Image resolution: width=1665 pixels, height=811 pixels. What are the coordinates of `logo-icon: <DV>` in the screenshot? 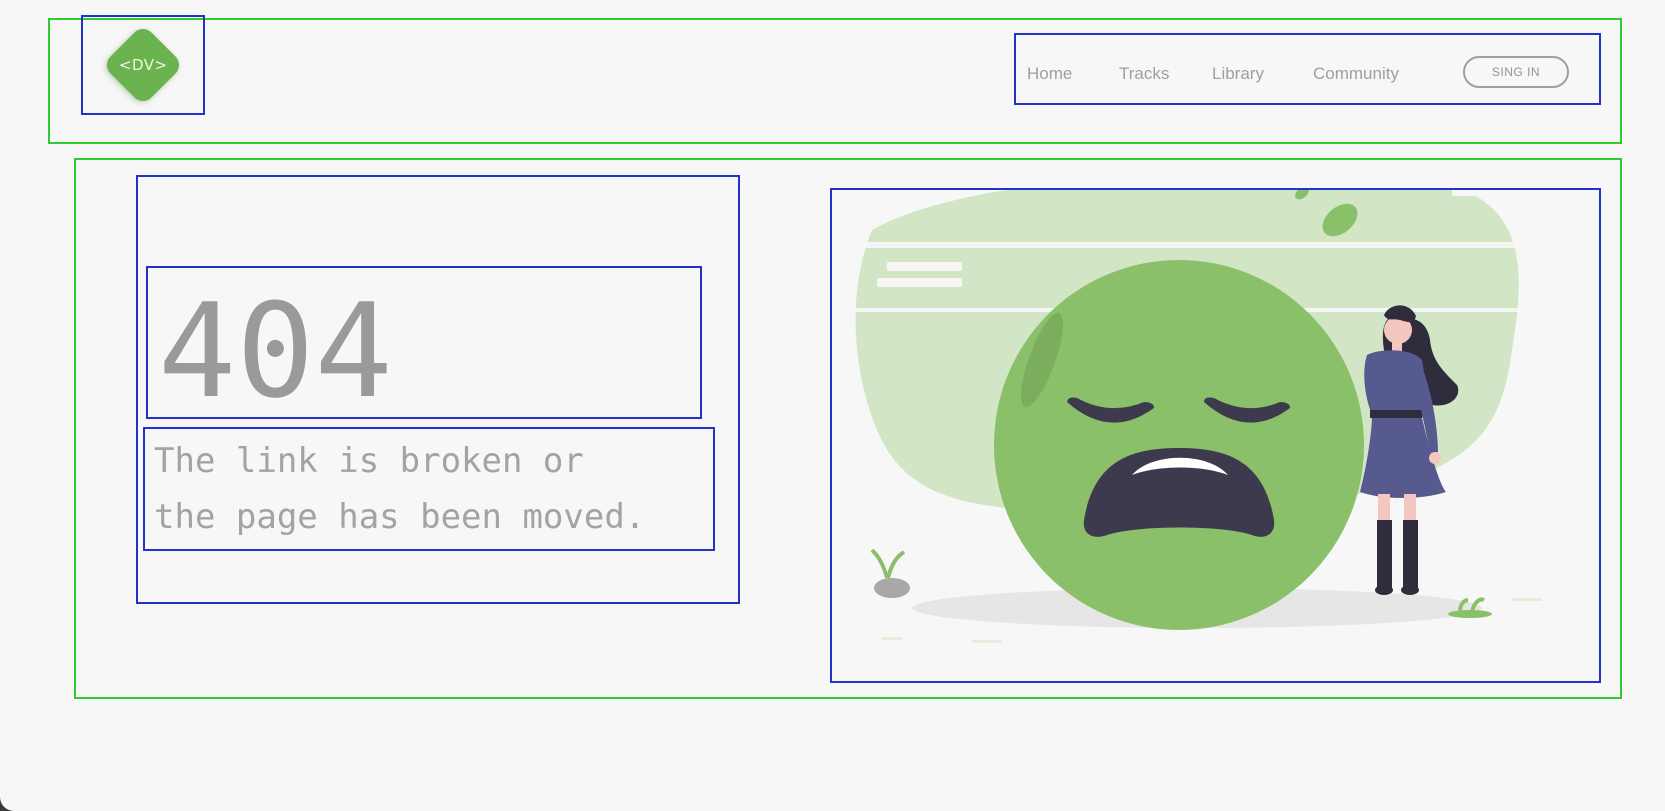 It's located at (143, 65).